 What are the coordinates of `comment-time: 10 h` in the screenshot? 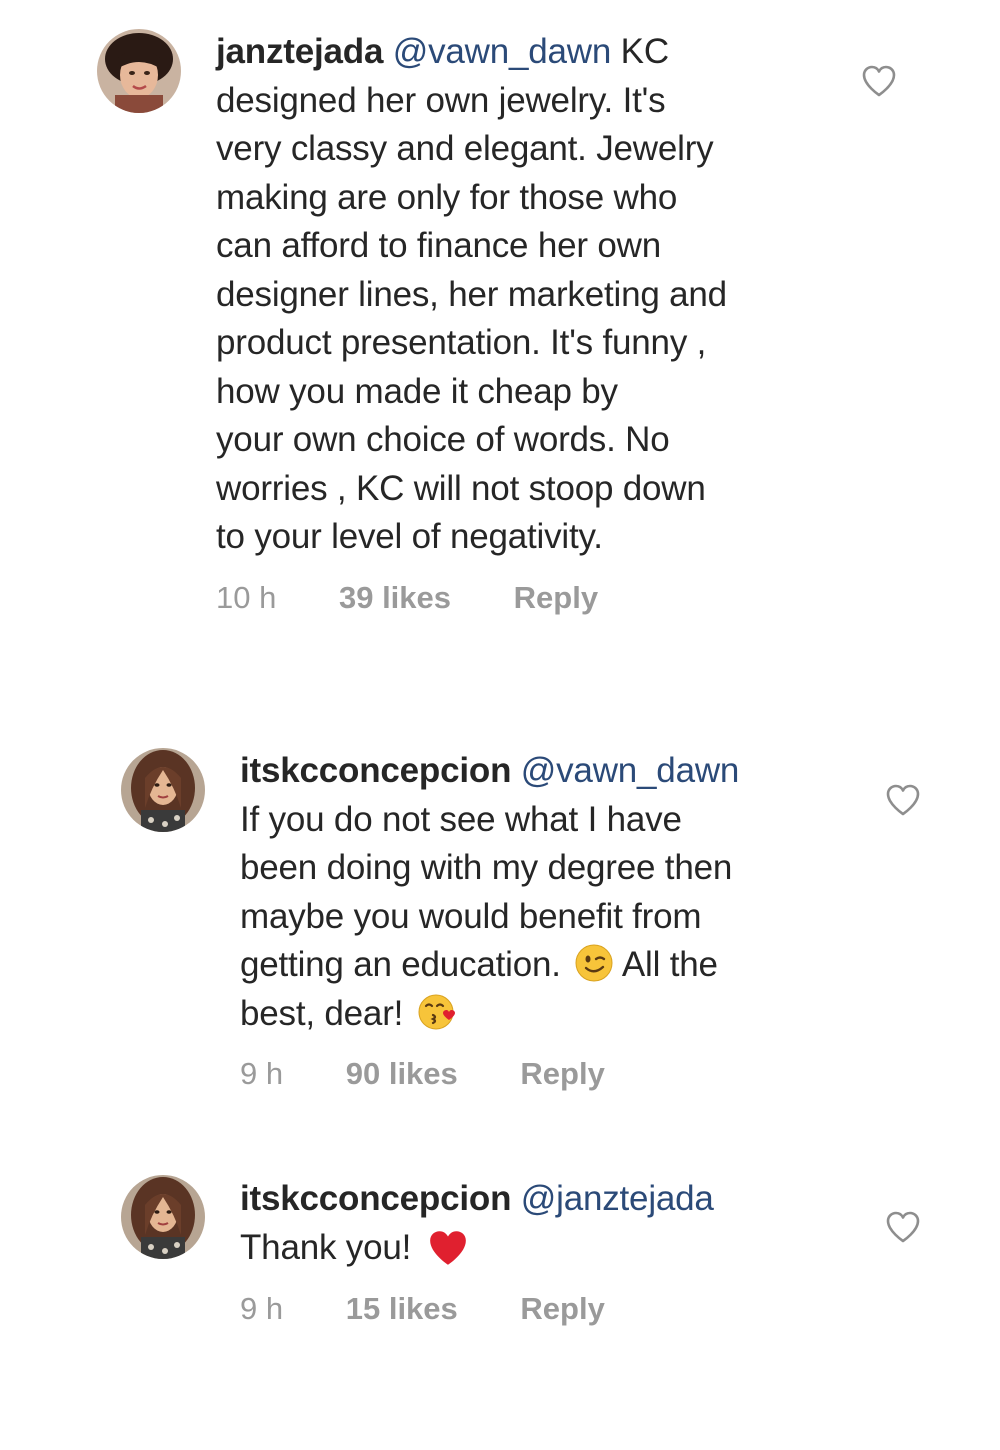 It's located at (246, 597).